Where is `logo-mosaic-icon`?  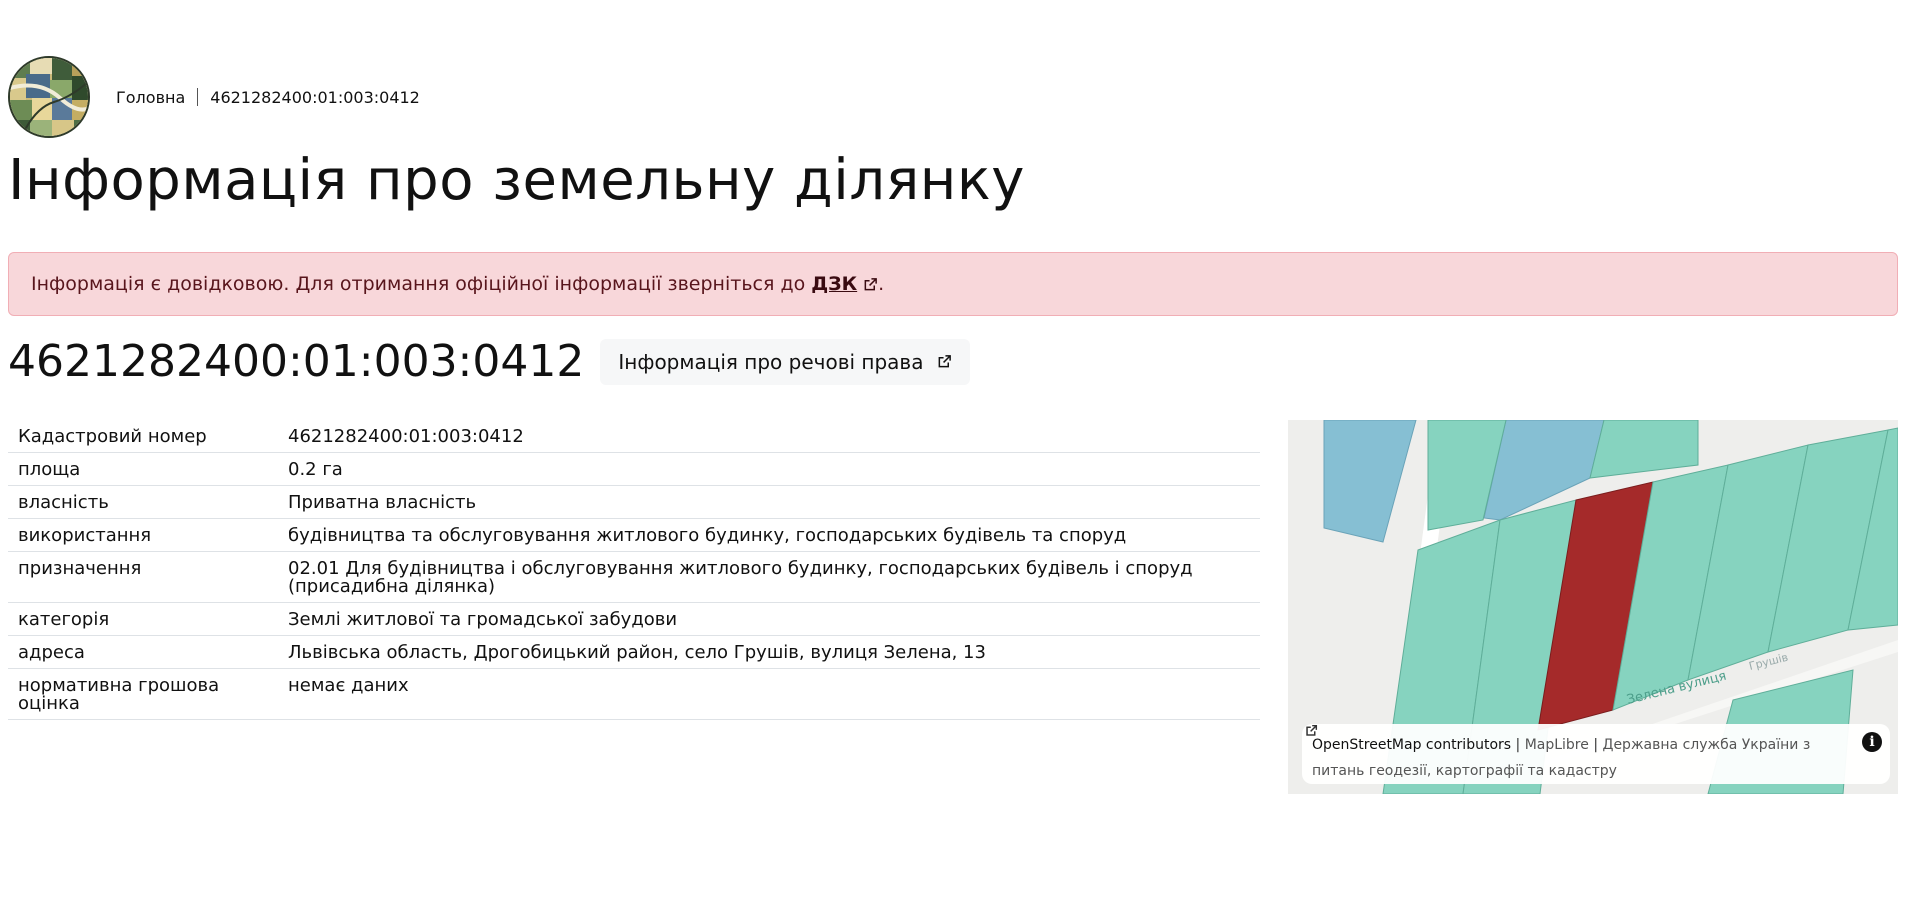 logo-mosaic-icon is located at coordinates (49, 97).